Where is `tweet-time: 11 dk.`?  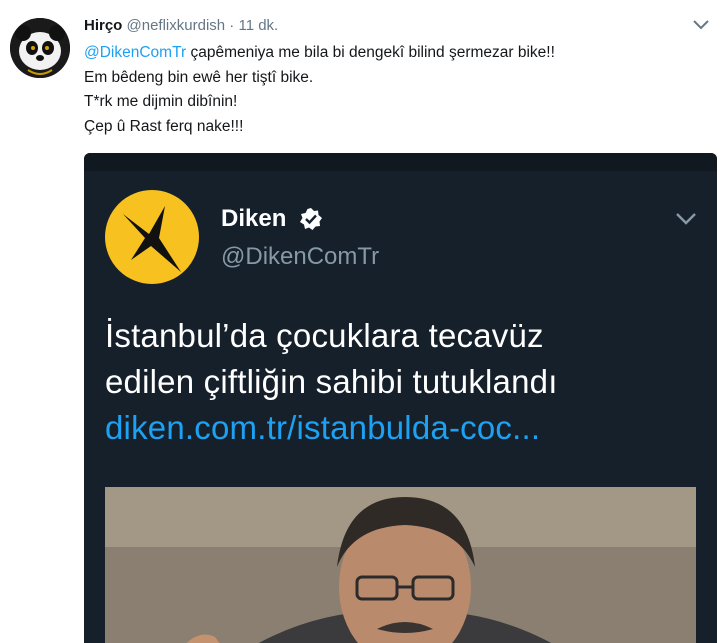
tweet-time: 11 dk. is located at coordinates (258, 25).